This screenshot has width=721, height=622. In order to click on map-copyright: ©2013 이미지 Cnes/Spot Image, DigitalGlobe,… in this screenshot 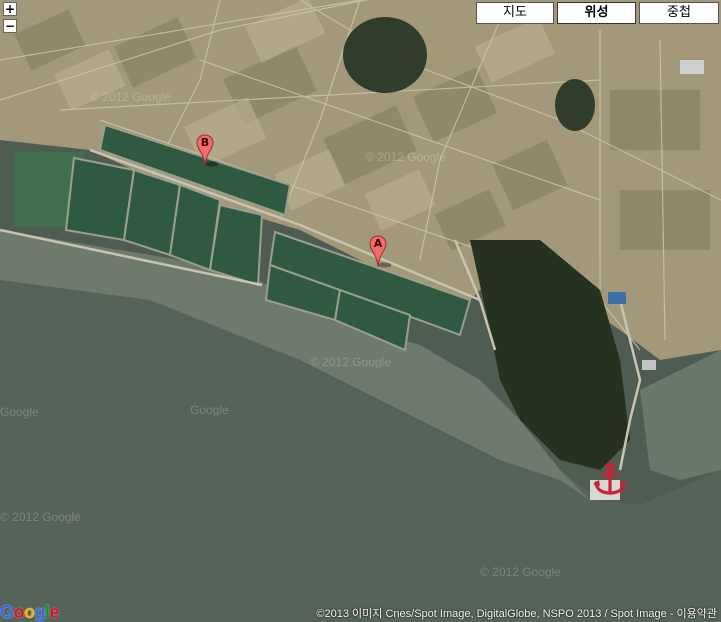, I will do `click(516, 614)`.